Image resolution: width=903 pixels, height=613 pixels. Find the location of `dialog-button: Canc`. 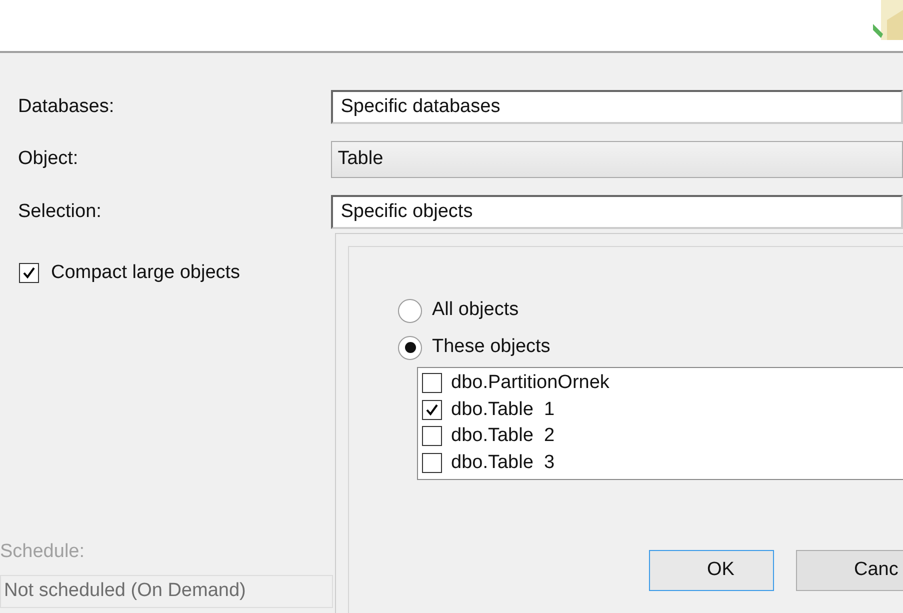

dialog-button: Canc is located at coordinates (849, 570).